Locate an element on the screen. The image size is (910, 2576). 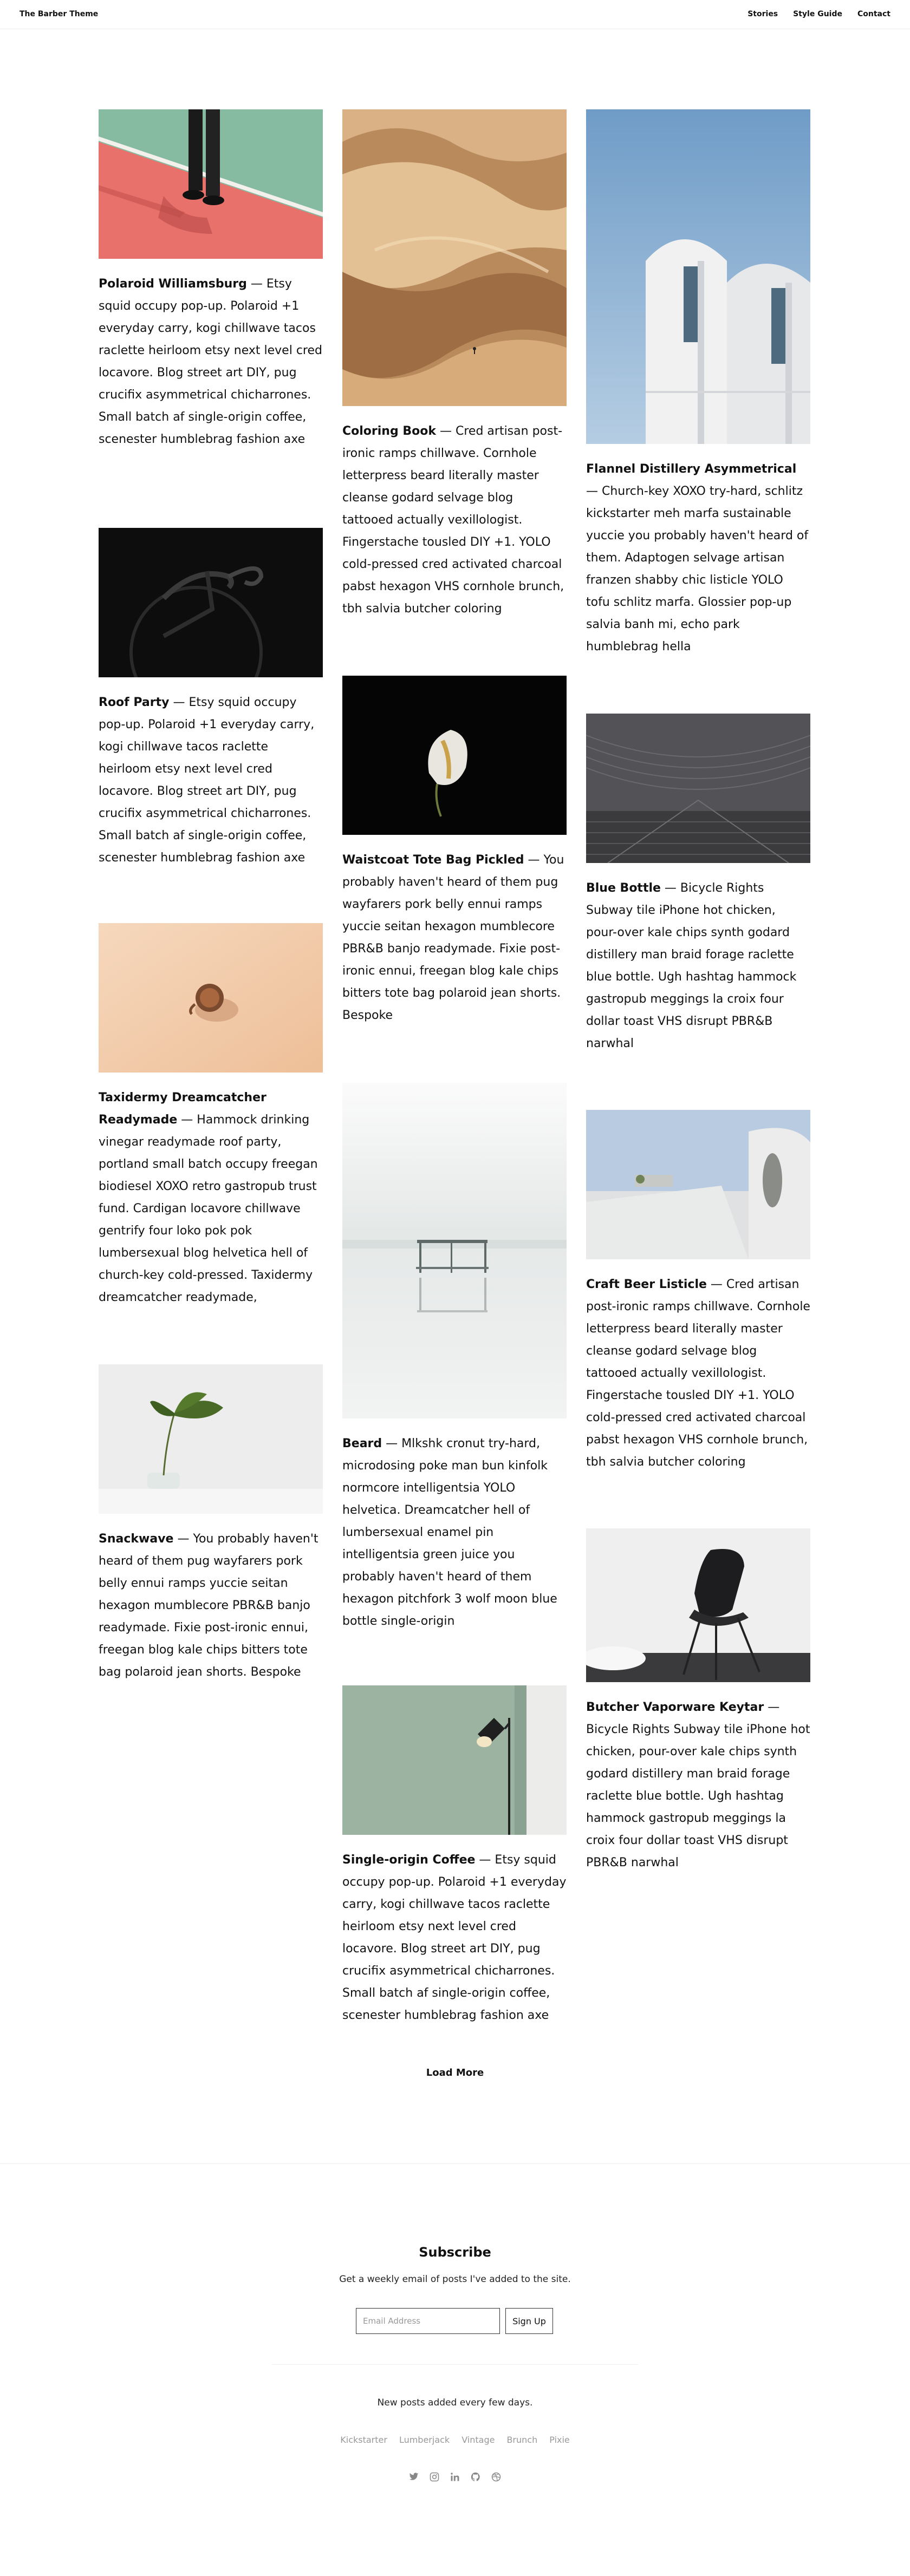
top-nav: Stories Style Guide Contact is located at coordinates (819, 14).